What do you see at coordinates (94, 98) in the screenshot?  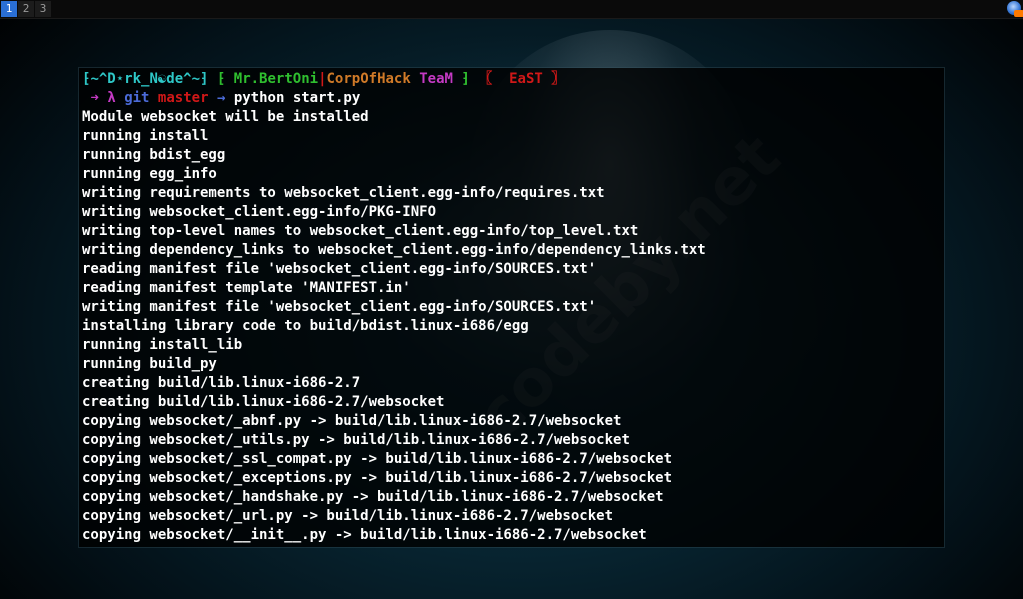 I see `prompt-arrow-icon: ➜` at bounding box center [94, 98].